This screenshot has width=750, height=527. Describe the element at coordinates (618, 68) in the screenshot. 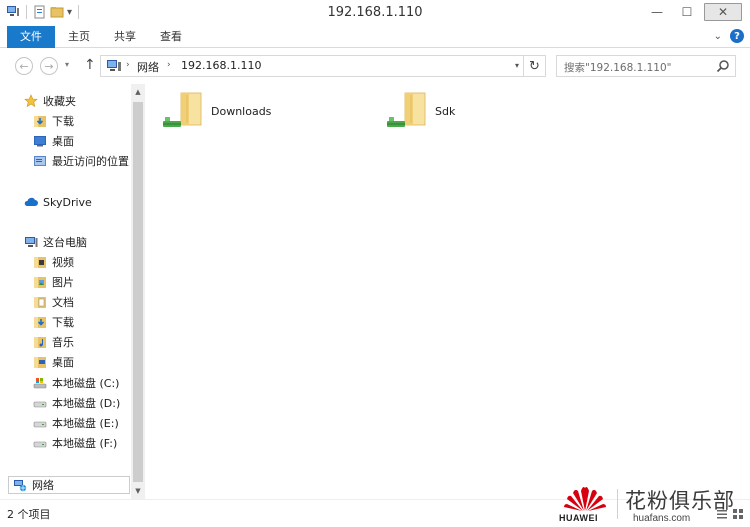

I see `search-placeholder: 搜索"192.168.1.110"` at that location.